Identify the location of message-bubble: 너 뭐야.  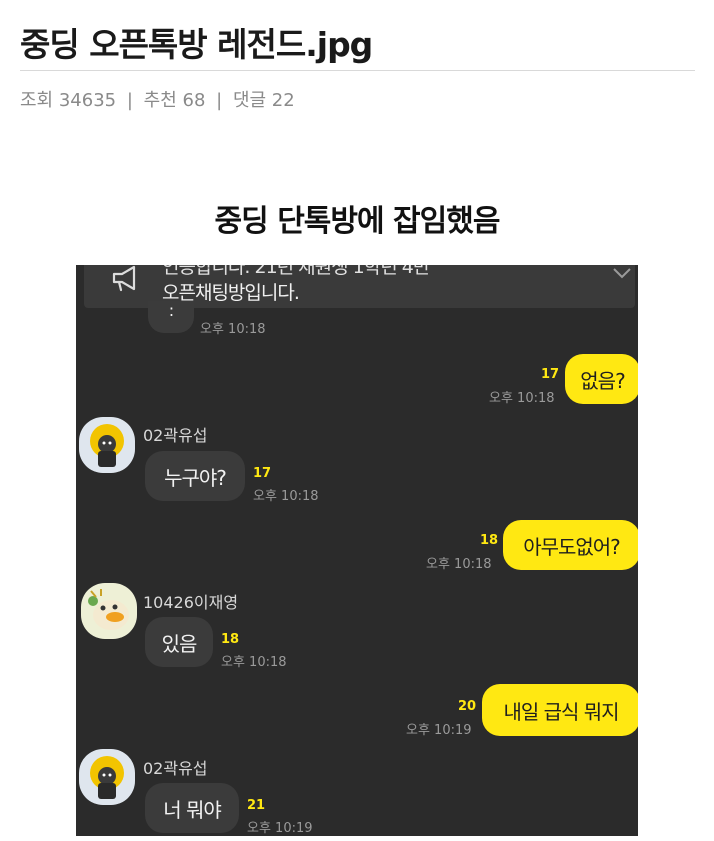
(192, 808).